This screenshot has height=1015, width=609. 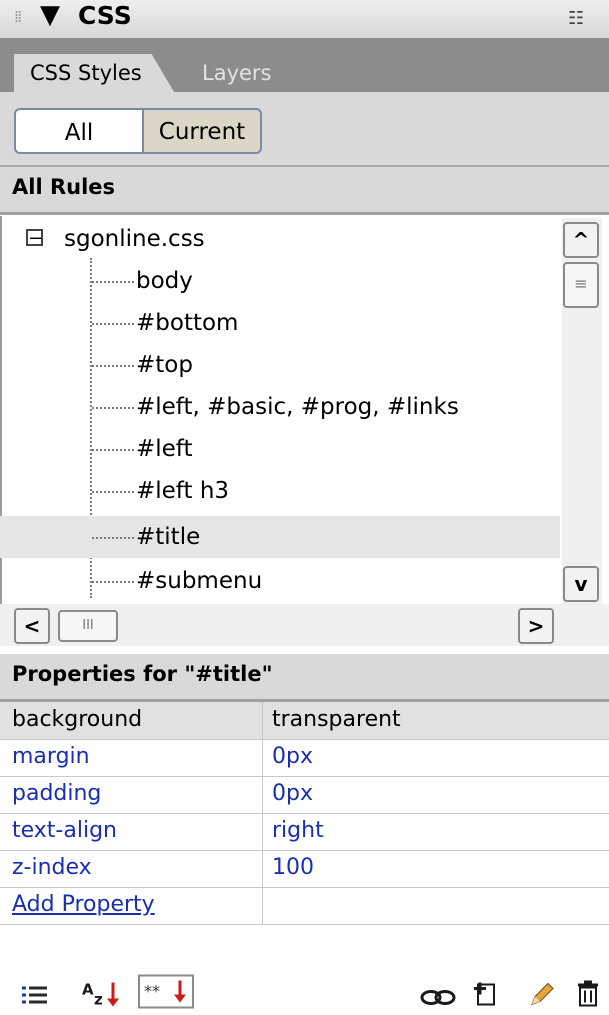 I want to click on mode-toggle-row: All Current, so click(x=304, y=129).